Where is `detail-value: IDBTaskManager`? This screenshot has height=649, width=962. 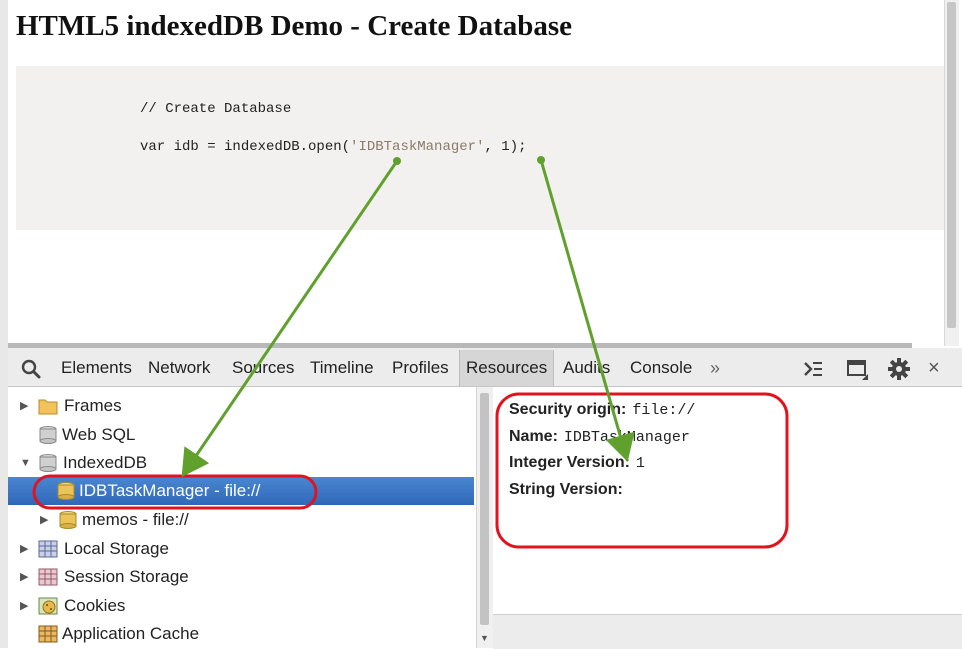
detail-value: IDBTaskManager is located at coordinates (626, 437).